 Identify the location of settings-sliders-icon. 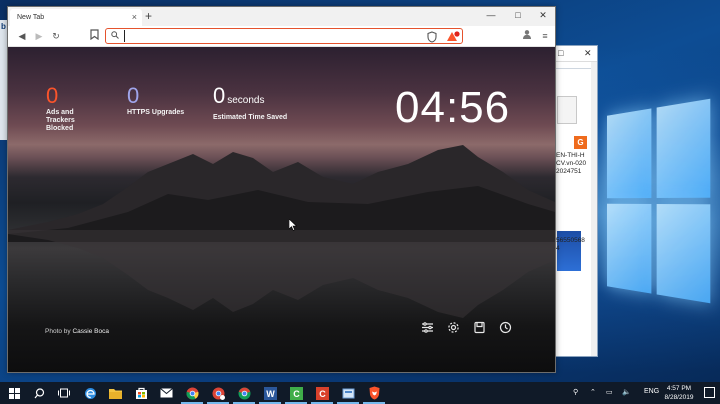
(427, 327).